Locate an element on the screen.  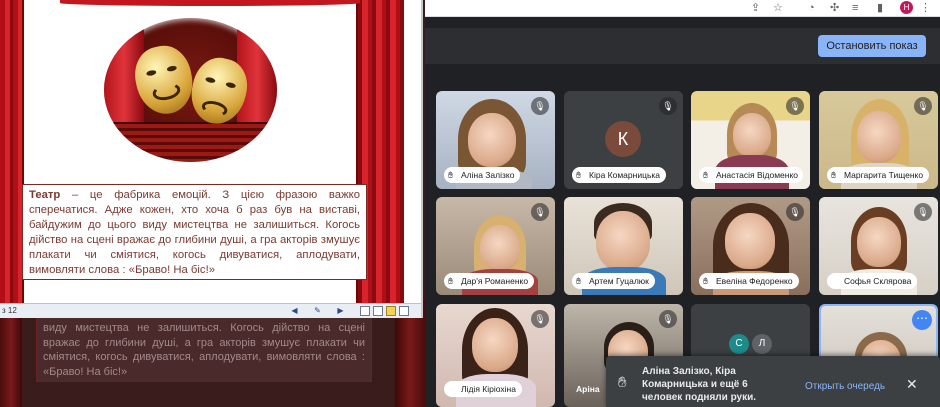
open-queue-link: Открыть очередь is located at coordinates (845, 386).